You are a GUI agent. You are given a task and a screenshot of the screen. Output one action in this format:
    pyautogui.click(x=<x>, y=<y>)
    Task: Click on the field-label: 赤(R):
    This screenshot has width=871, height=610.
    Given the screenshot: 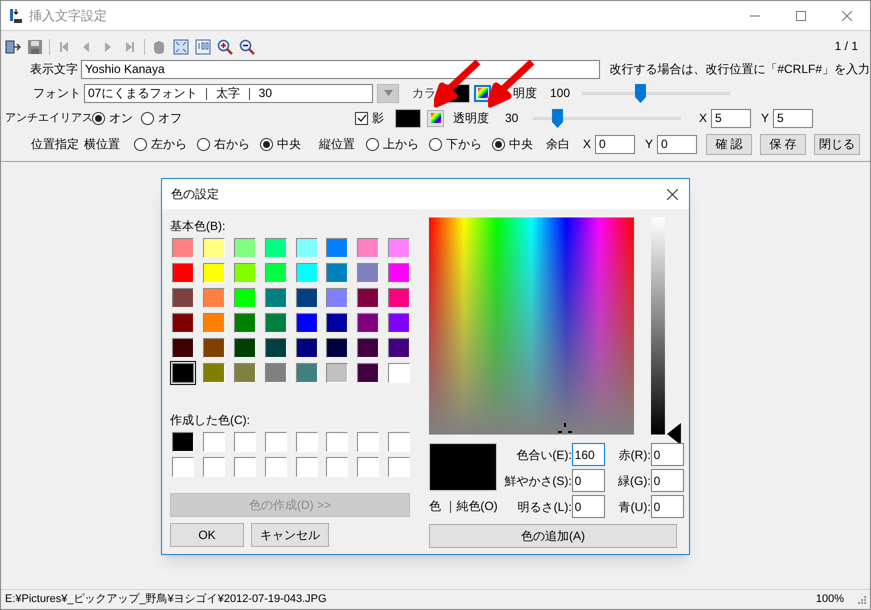 What is the action you would take?
    pyautogui.click(x=634, y=455)
    